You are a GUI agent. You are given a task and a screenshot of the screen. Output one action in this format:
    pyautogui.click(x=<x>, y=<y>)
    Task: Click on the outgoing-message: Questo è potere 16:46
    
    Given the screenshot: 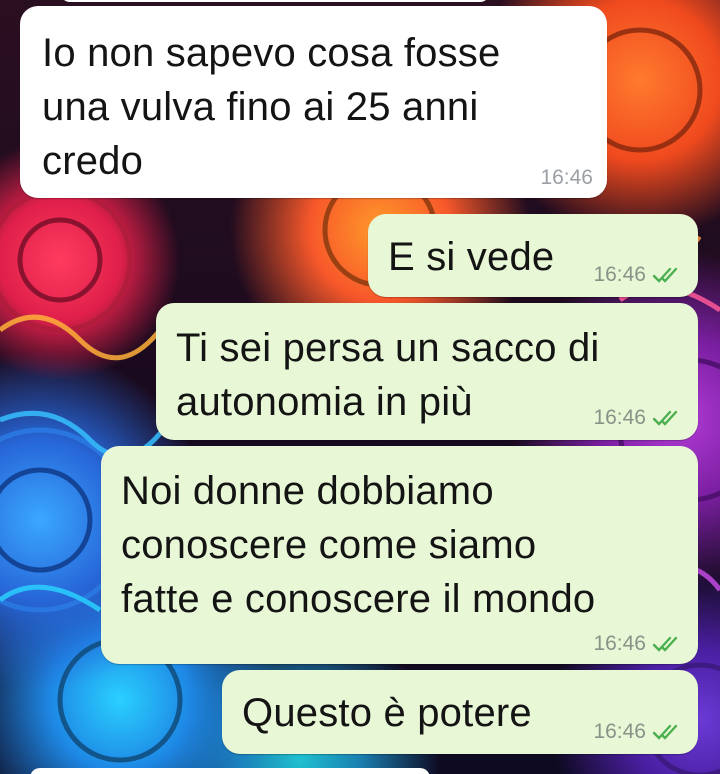 What is the action you would take?
    pyautogui.click(x=460, y=712)
    